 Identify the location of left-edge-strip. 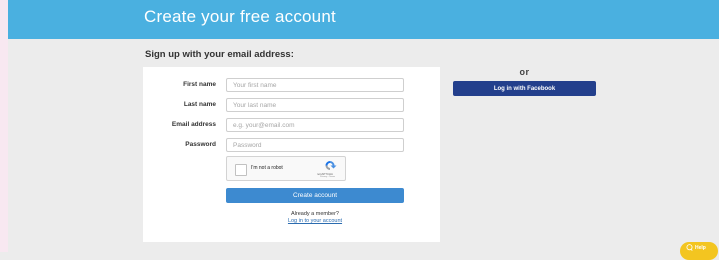
(4, 126).